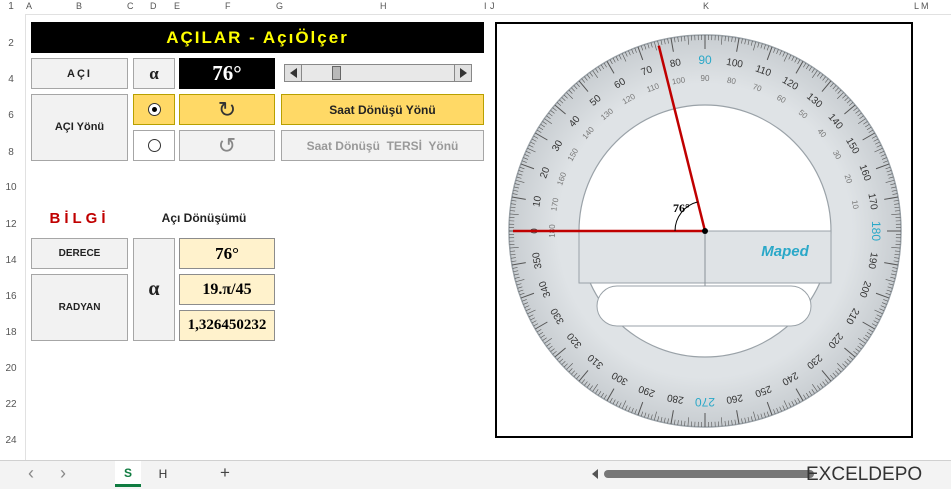  What do you see at coordinates (11, 43) in the screenshot?
I see `row-2: 2` at bounding box center [11, 43].